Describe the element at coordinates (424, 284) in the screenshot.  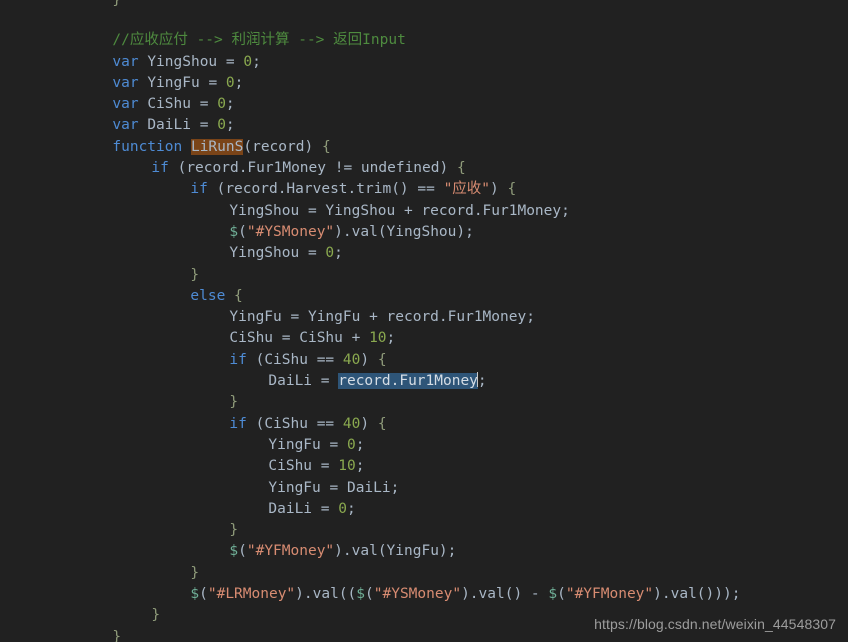
I see `code-line: else {` at that location.